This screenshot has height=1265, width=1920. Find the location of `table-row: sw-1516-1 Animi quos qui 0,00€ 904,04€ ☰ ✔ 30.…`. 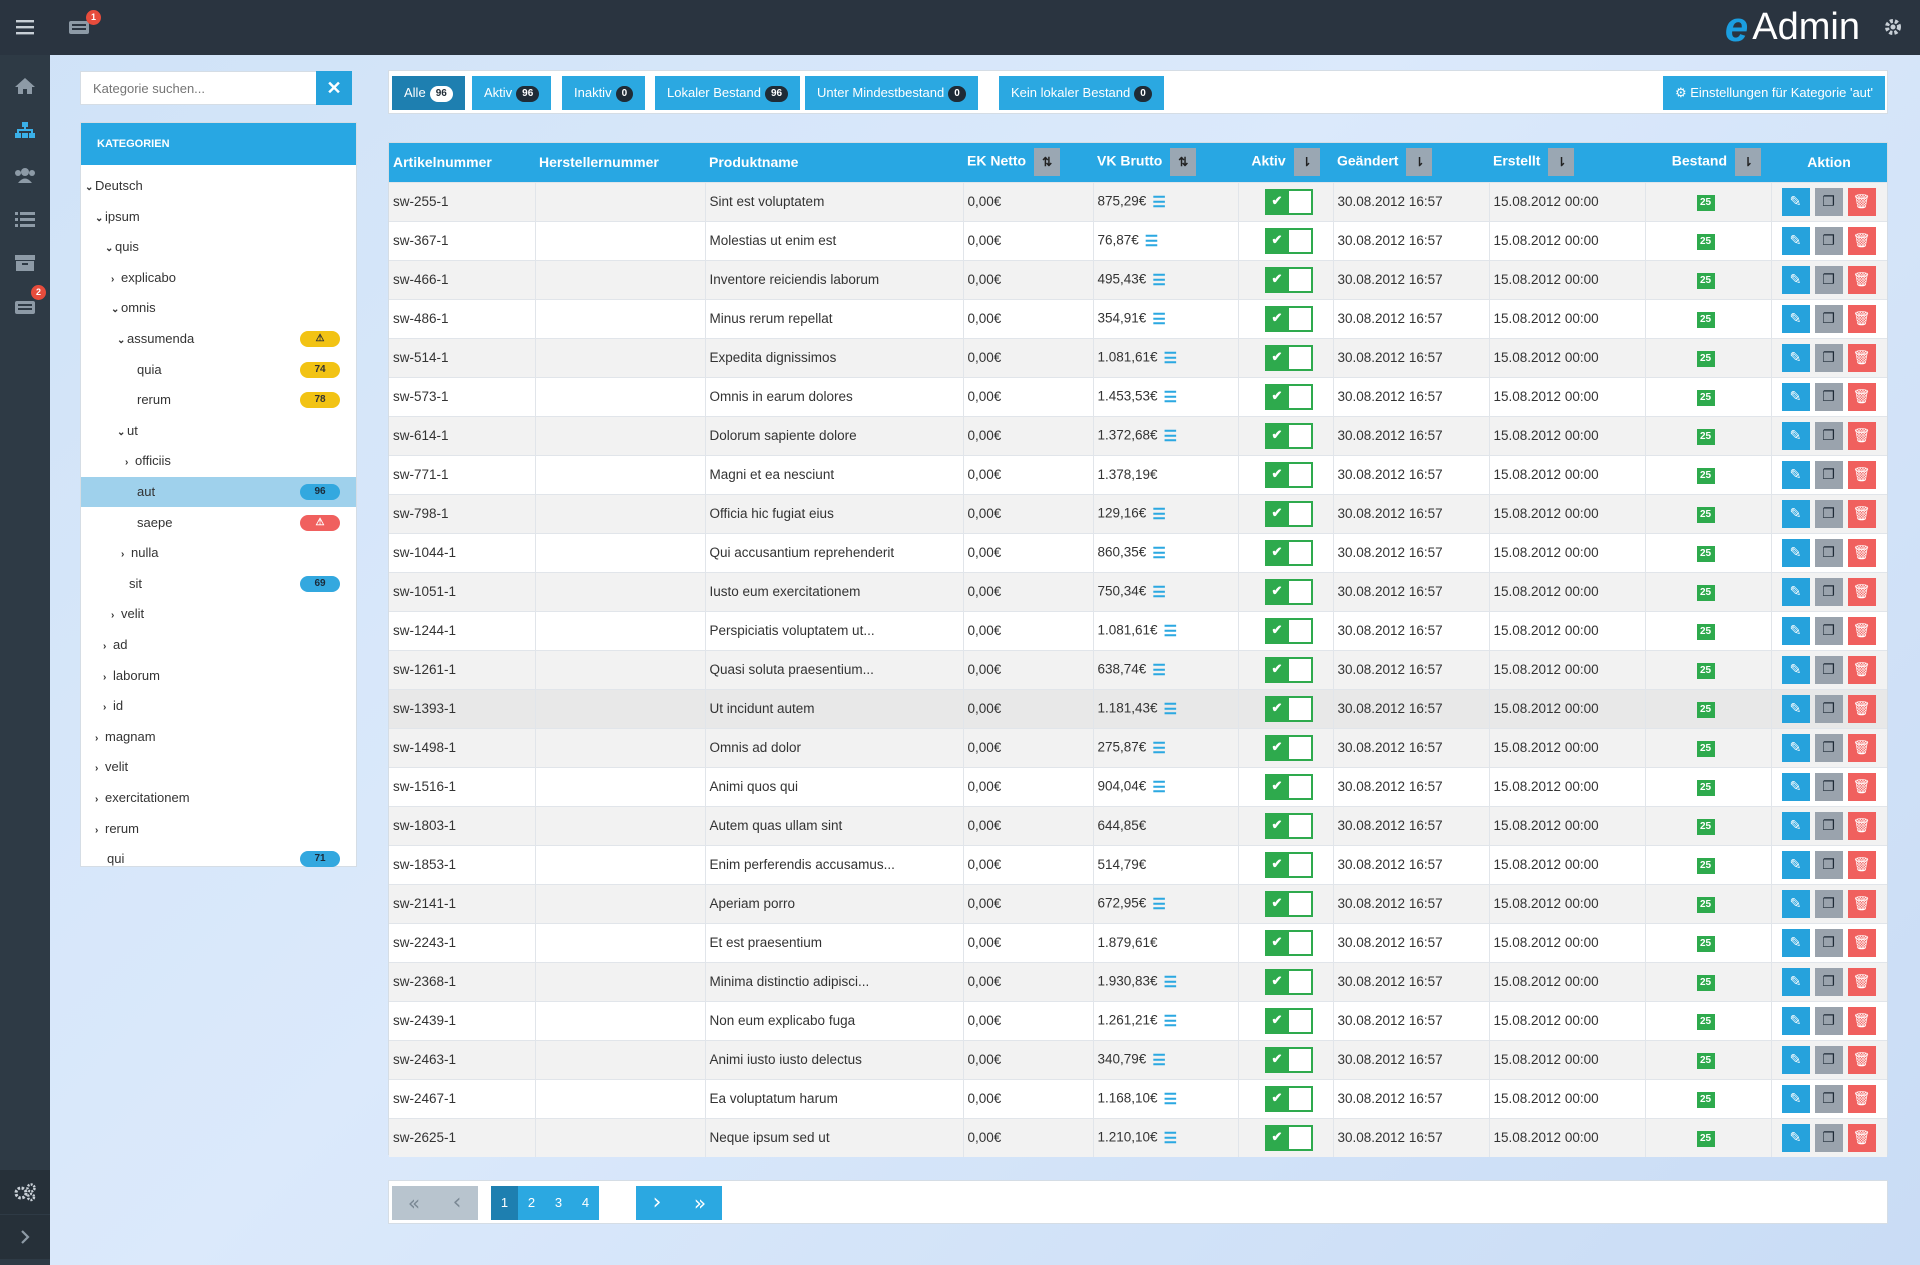

table-row: sw-1516-1 Animi quos qui 0,00€ 904,04€ ☰ ✔ 30.… is located at coordinates (1138, 786).